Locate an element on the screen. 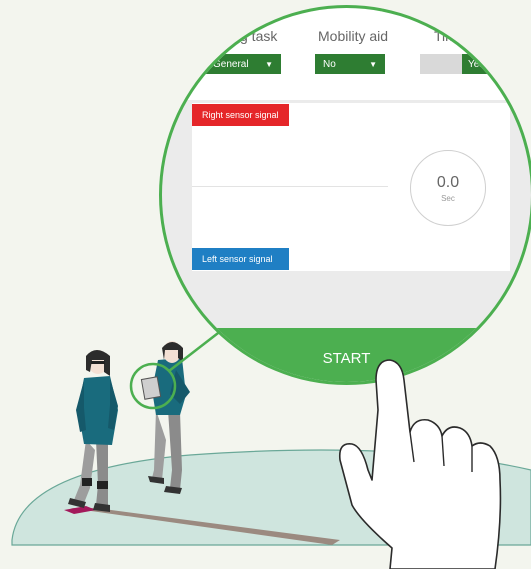 The width and height of the screenshot is (531, 569). hand-pointer-icon is located at coordinates (420, 464).